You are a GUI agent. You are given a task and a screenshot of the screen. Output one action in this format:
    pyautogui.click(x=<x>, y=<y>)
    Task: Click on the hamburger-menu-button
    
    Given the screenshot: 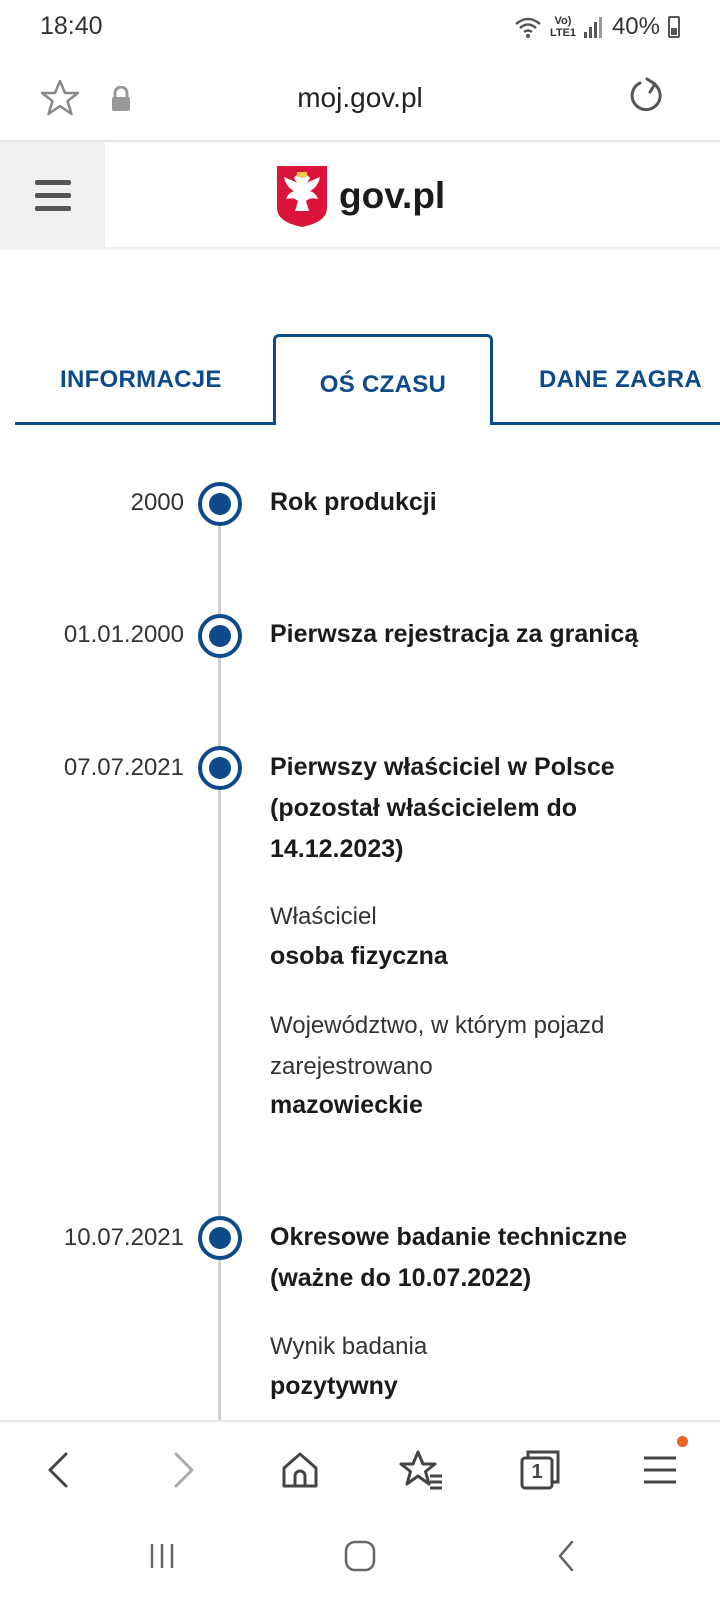 What is the action you would take?
    pyautogui.click(x=52, y=195)
    